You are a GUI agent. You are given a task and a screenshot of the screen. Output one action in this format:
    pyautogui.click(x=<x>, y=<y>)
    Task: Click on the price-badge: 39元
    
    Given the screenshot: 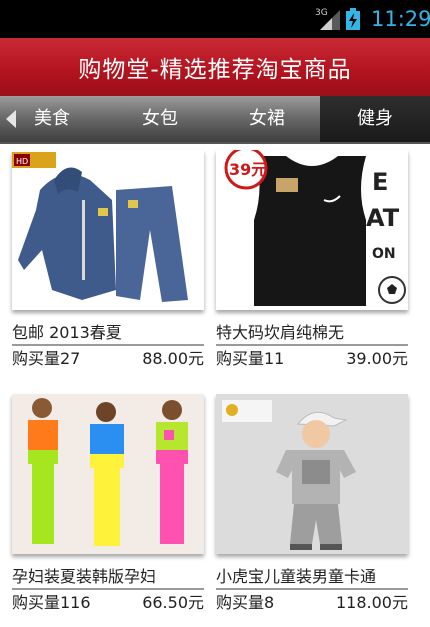 What is the action you would take?
    pyautogui.click(x=248, y=169)
    